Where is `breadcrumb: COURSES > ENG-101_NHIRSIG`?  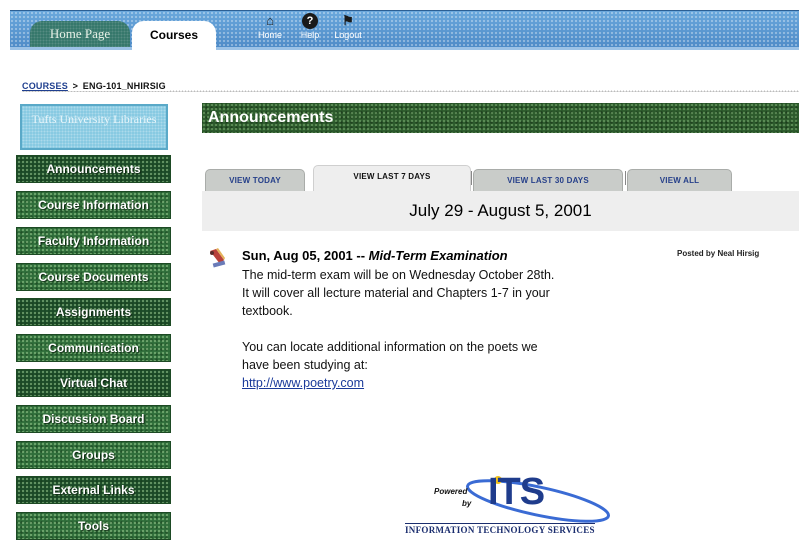
breadcrumb: COURSES > ENG-101_NHIRSIG is located at coordinates (410, 86).